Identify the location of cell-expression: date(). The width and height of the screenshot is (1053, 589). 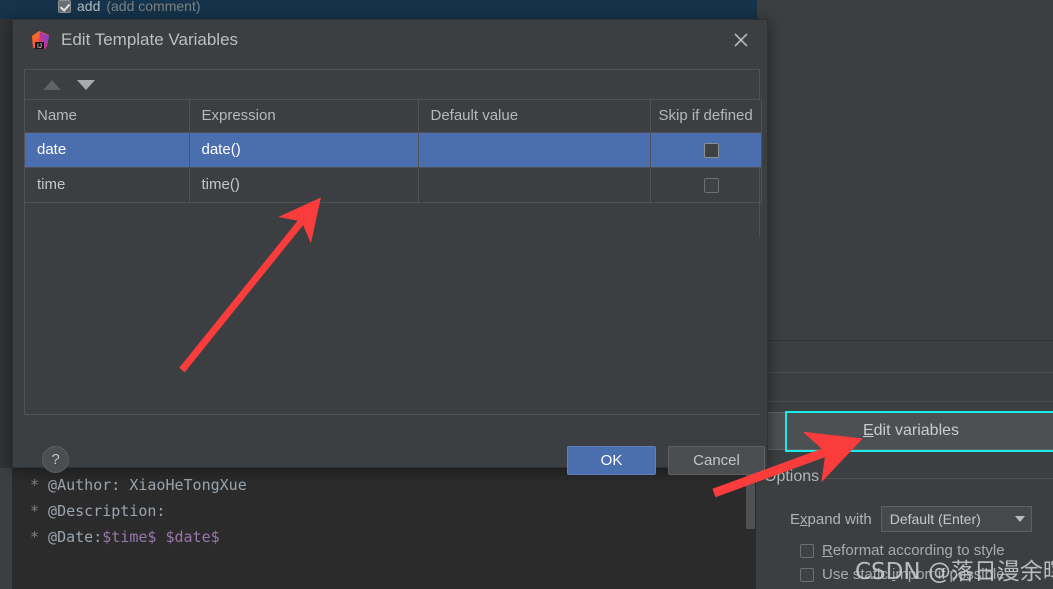
(304, 150).